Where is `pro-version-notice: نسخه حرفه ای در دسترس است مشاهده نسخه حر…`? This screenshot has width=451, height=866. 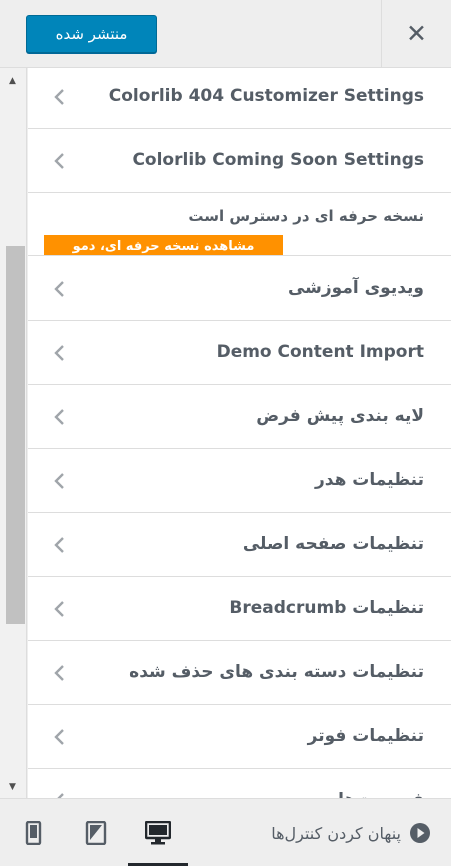
pro-version-notice: نسخه حرفه ای در دسترس است مشاهده نسخه حر… is located at coordinates (239, 224).